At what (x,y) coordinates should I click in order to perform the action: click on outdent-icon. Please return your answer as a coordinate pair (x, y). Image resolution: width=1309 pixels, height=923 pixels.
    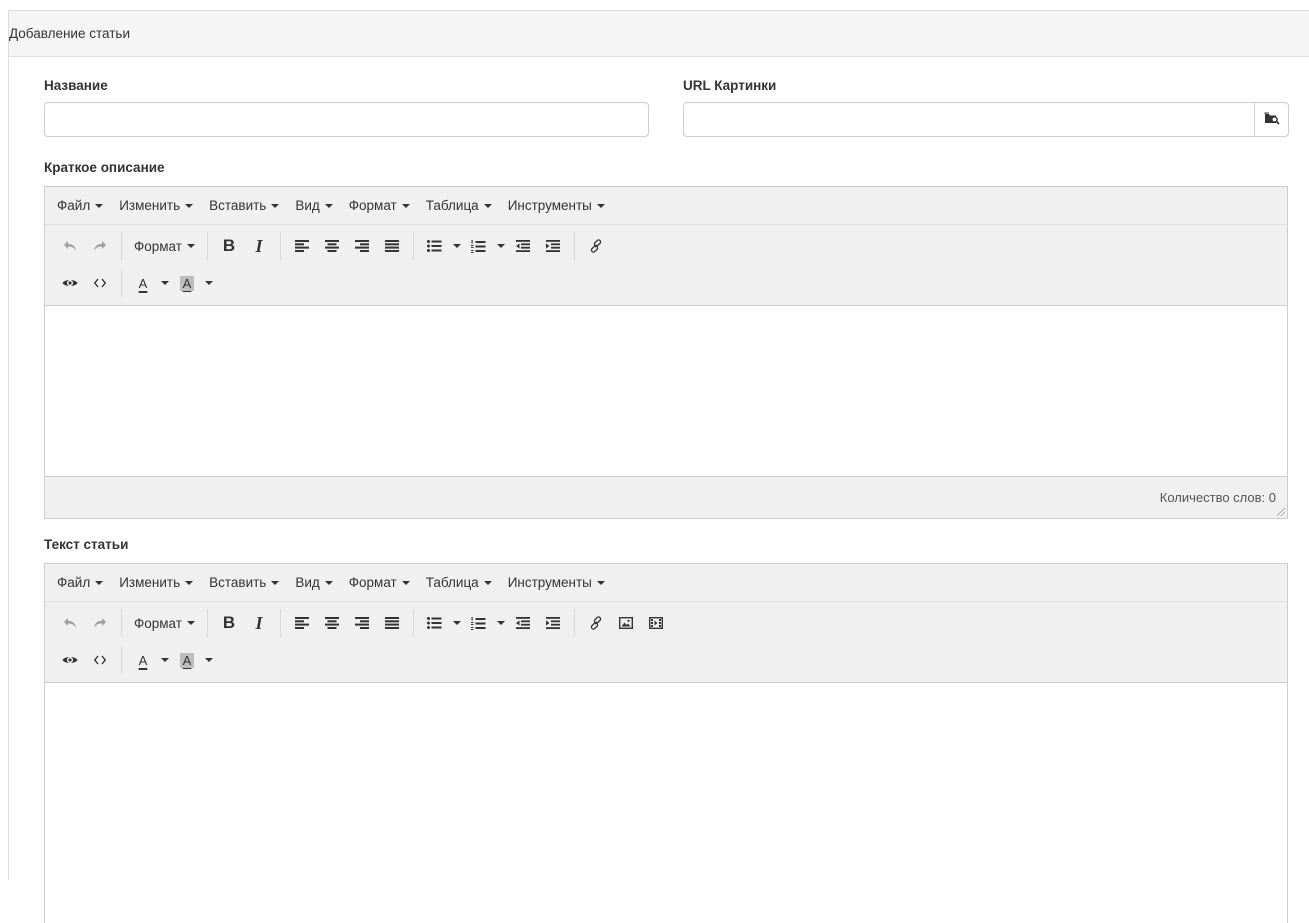
    Looking at the image, I should click on (522, 246).